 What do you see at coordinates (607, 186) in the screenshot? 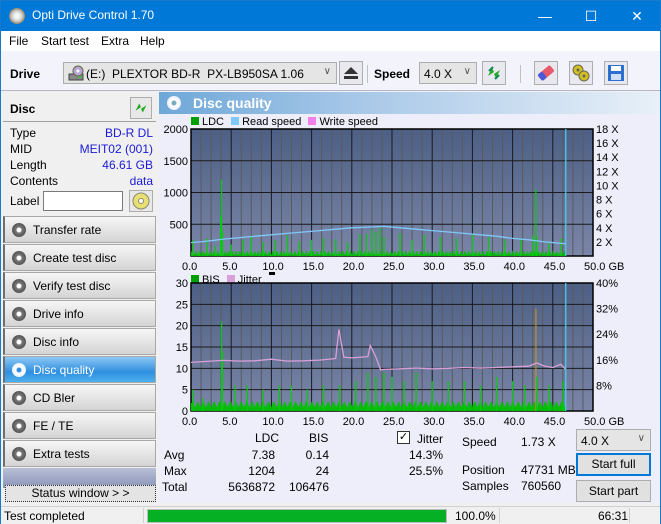
I see `y2-tick-label: 10 X` at bounding box center [607, 186].